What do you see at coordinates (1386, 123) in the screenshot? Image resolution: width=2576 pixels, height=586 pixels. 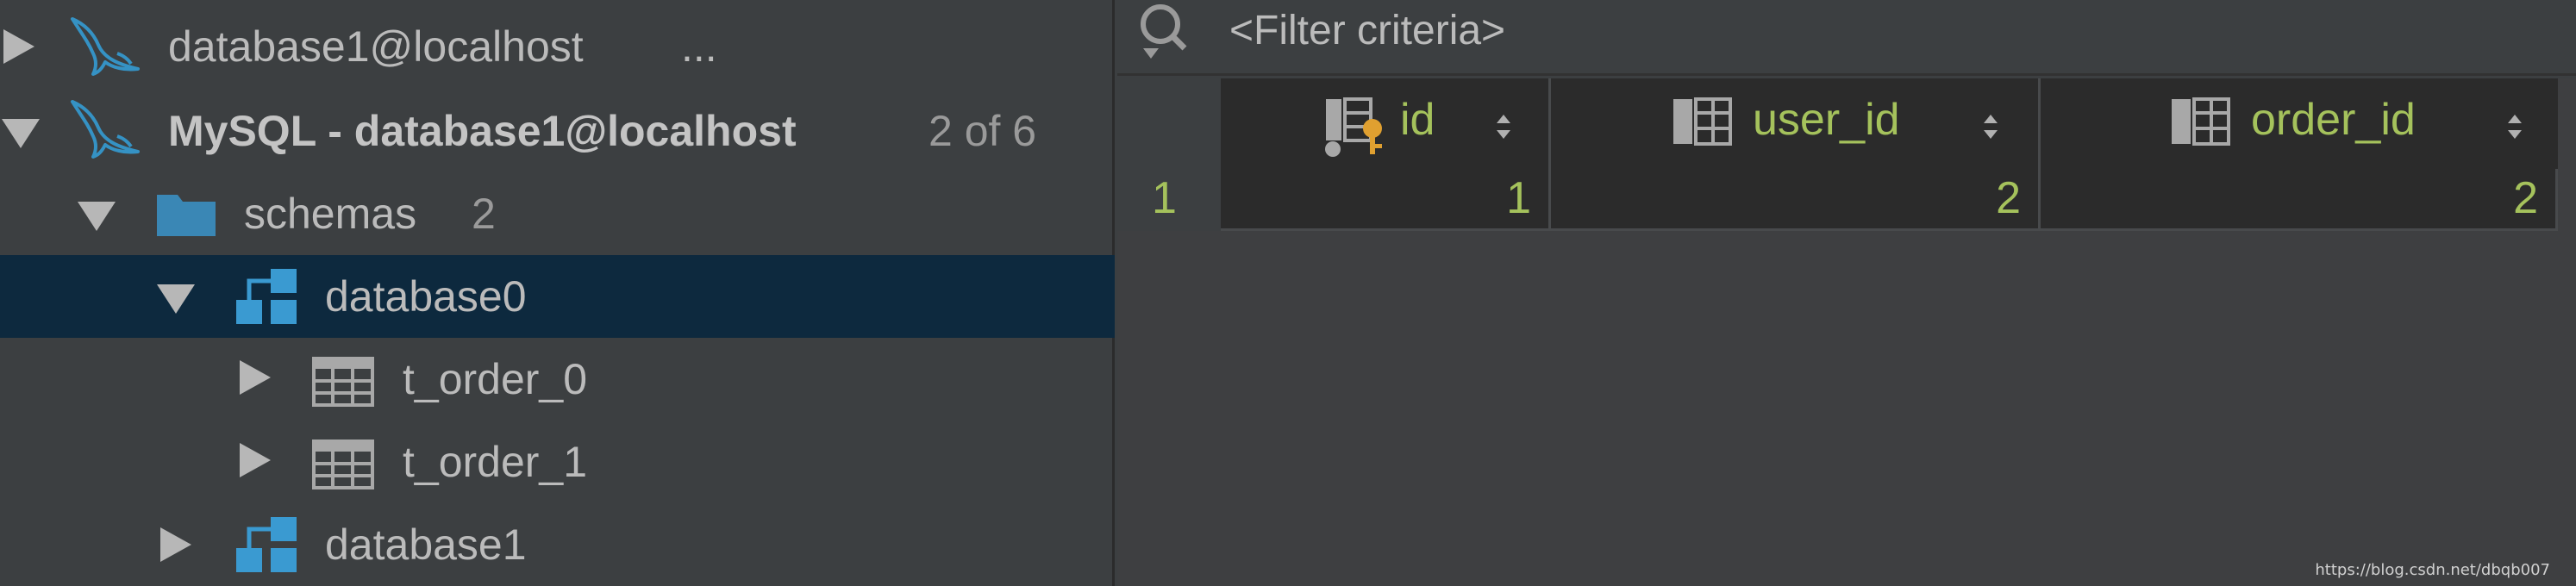 I see `column-header-id: id` at bounding box center [1386, 123].